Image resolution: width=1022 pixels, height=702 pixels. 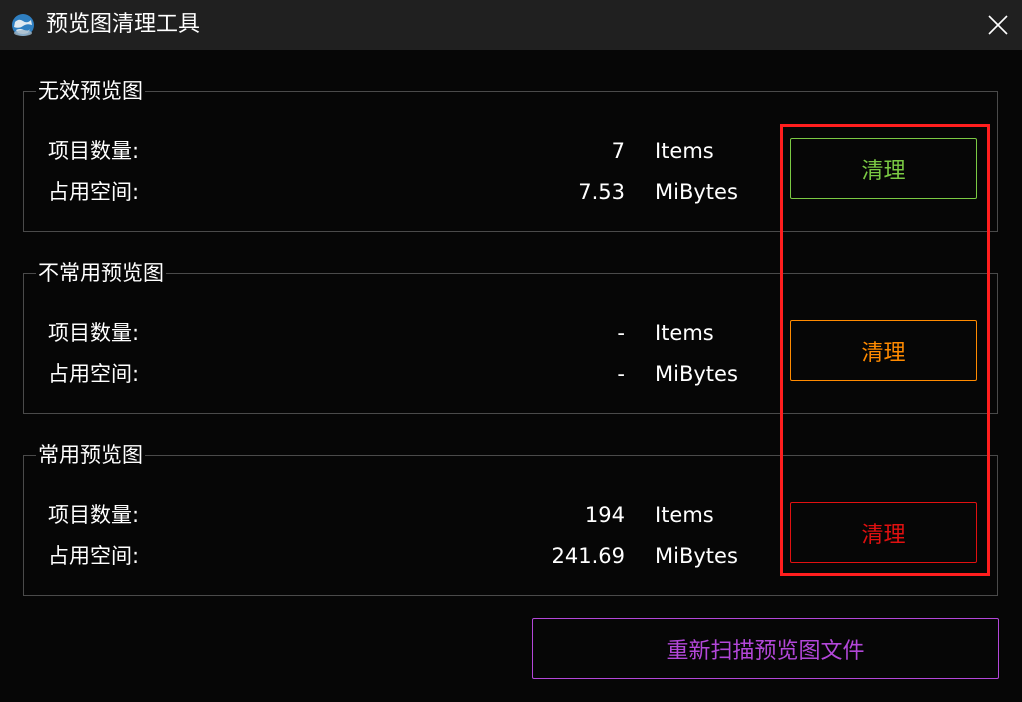 I want to click on item-count-value: 194, so click(x=604, y=515).